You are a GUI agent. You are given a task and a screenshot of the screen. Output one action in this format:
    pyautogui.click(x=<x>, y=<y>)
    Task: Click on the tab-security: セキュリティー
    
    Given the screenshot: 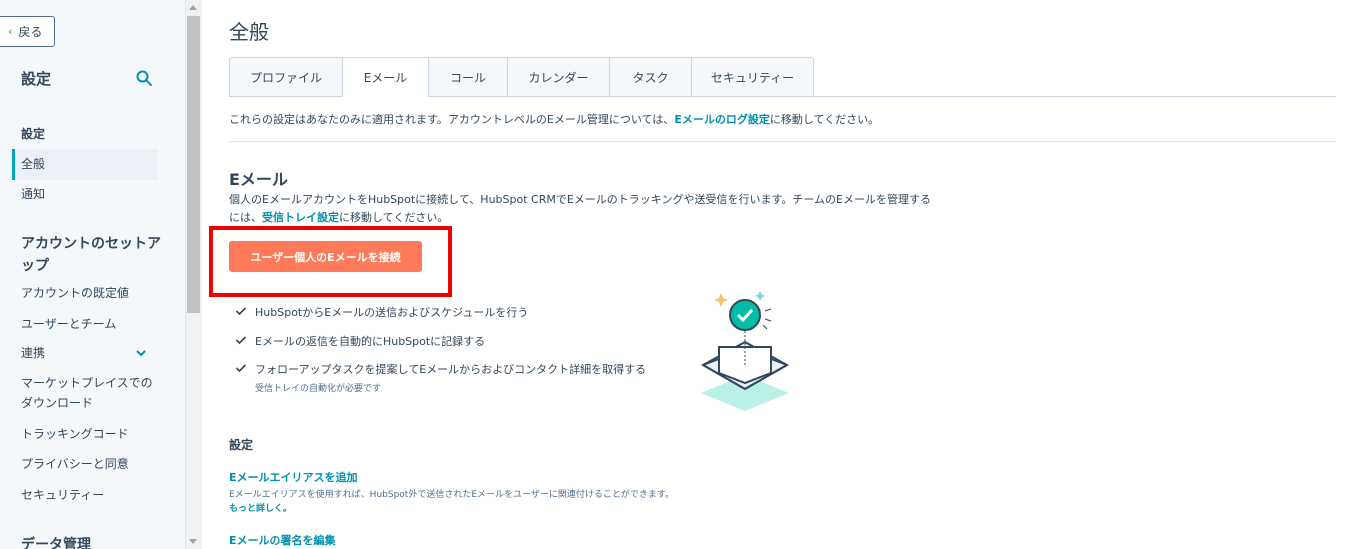 What is the action you would take?
    pyautogui.click(x=753, y=77)
    